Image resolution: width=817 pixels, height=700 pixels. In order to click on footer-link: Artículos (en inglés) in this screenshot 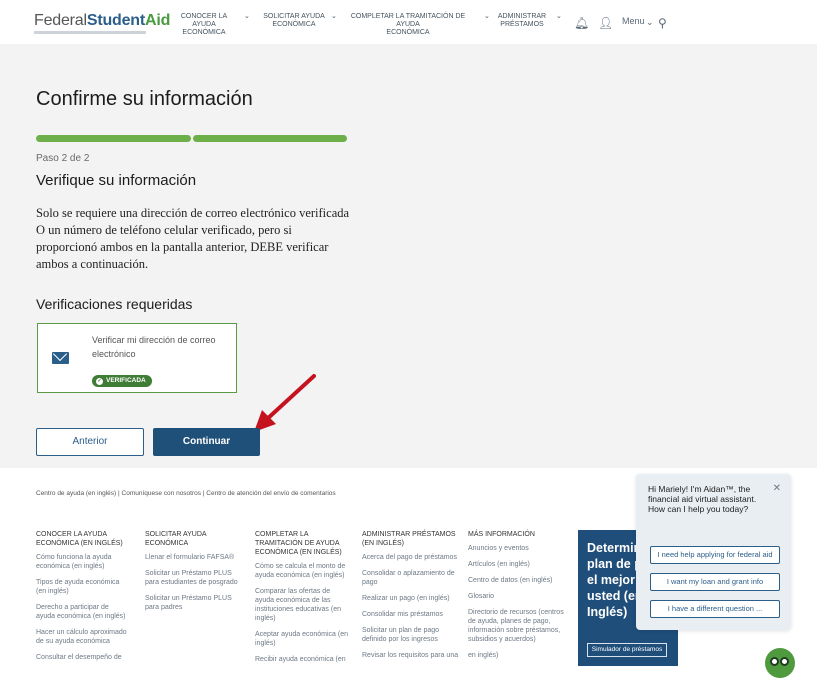, I will do `click(519, 564)`.